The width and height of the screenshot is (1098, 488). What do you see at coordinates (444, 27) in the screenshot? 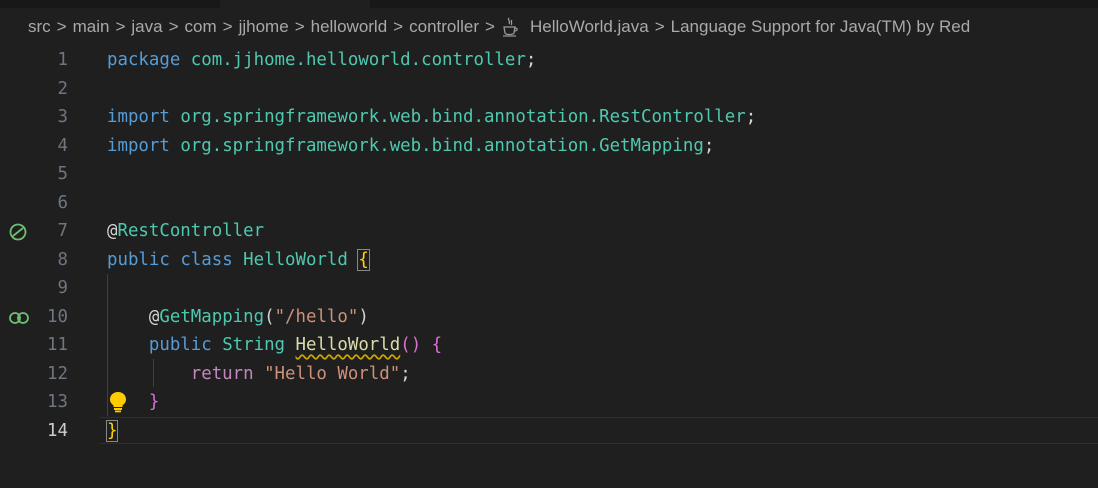
I see `breadcrumb-item-controller: controller` at bounding box center [444, 27].